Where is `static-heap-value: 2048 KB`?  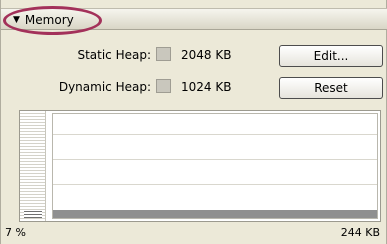 static-heap-value: 2048 KB is located at coordinates (206, 55).